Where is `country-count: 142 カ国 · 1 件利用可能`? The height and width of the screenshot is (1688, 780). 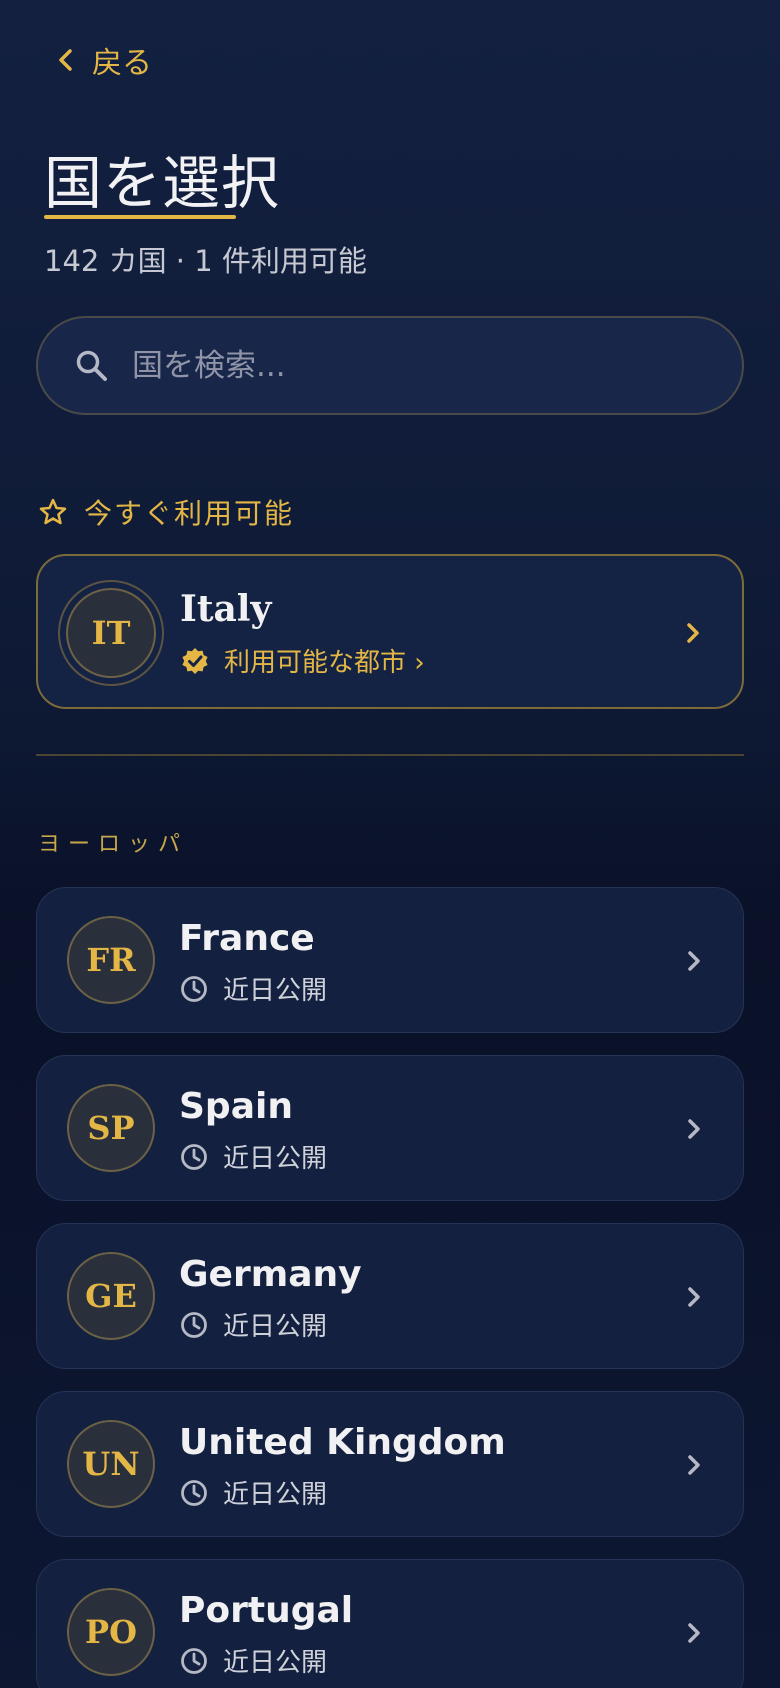 country-count: 142 カ国 · 1 件利用可能 is located at coordinates (205, 261).